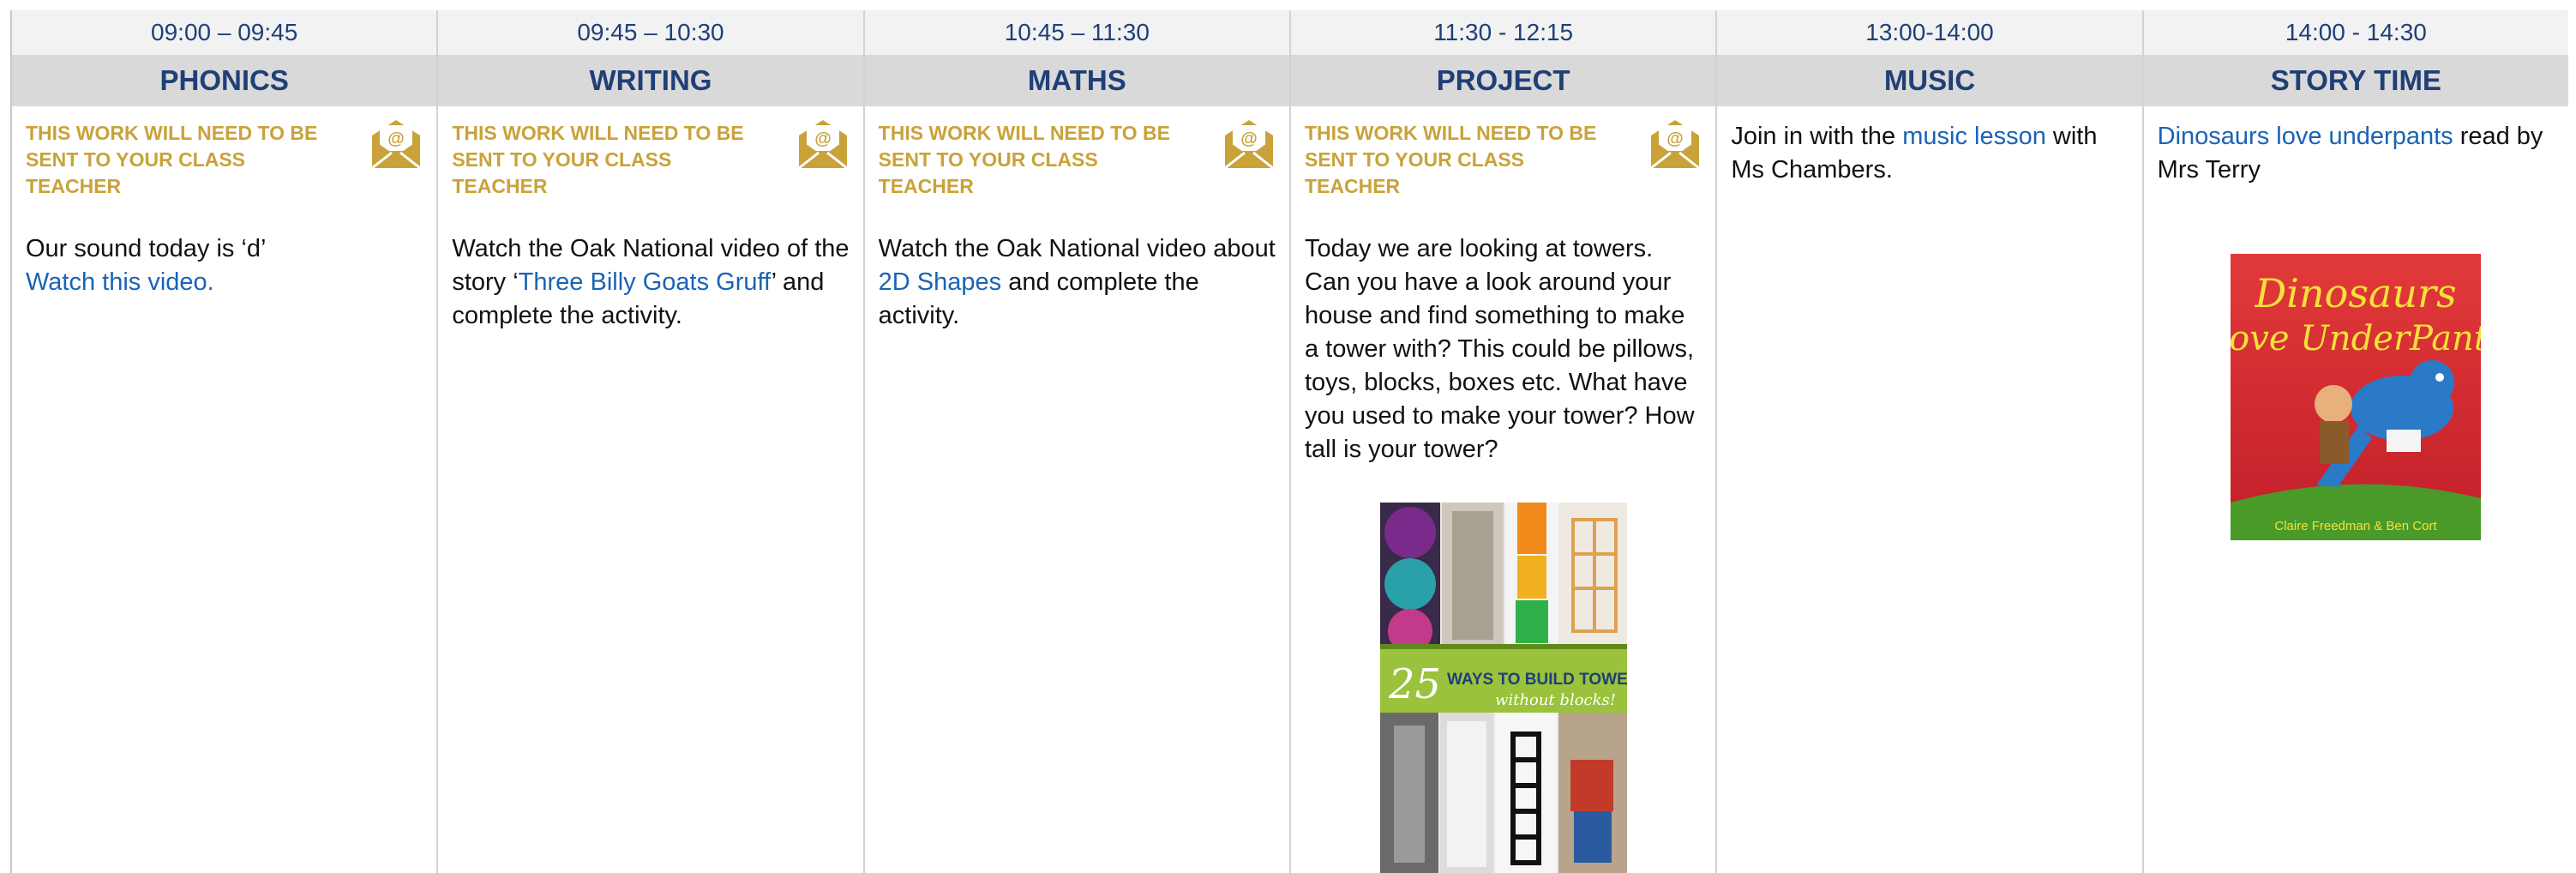  Describe the element at coordinates (2356, 339) in the screenshot. I see `book-title-line2: Love UnderPants` at that location.